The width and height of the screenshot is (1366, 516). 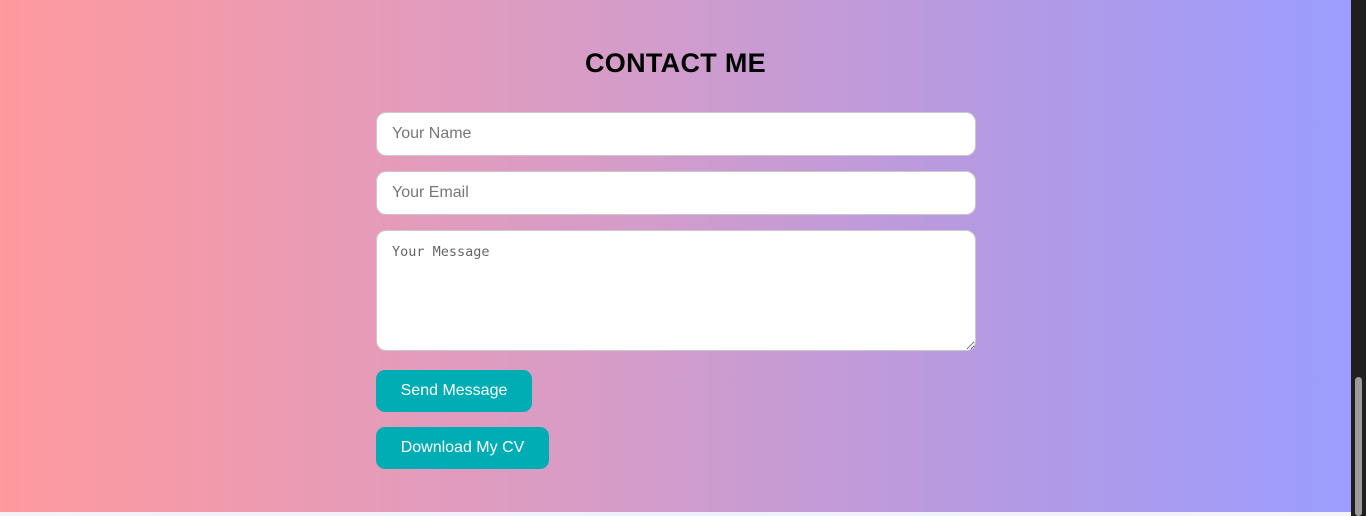 What do you see at coordinates (676, 290) in the screenshot?
I see `message-textarea` at bounding box center [676, 290].